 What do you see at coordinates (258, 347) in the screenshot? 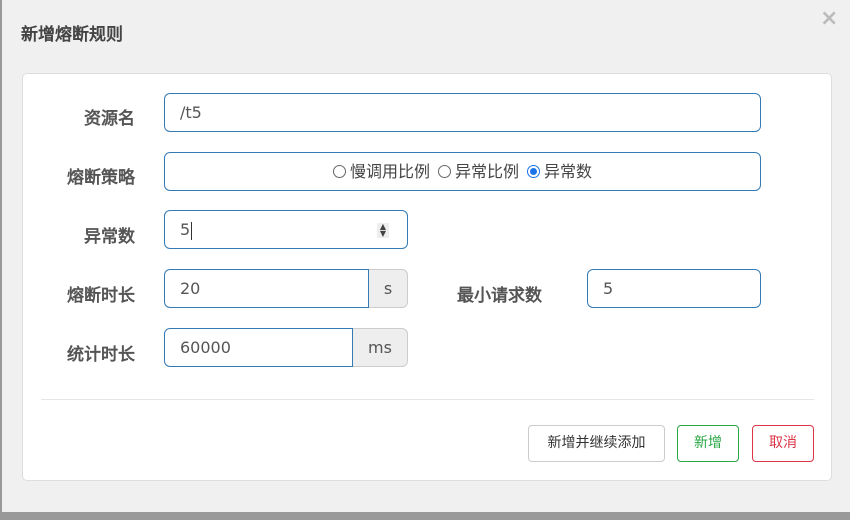
I see `stat-duration-input: 60000` at bounding box center [258, 347].